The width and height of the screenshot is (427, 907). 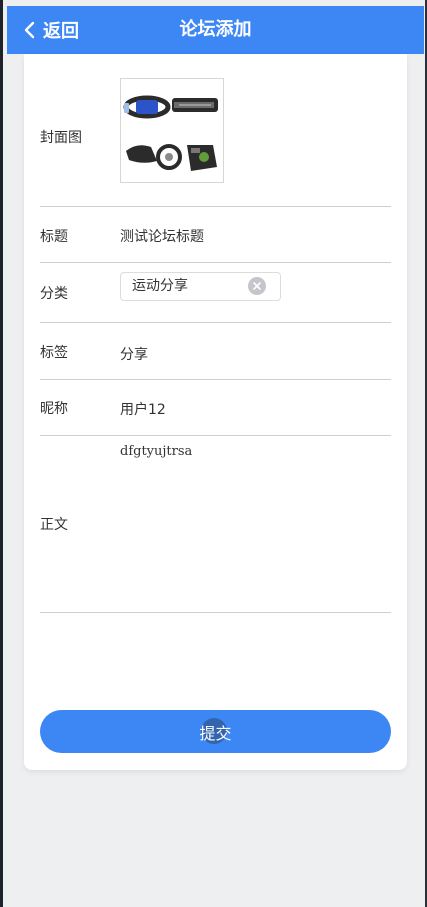 I want to click on body-label: 正文, so click(x=54, y=525).